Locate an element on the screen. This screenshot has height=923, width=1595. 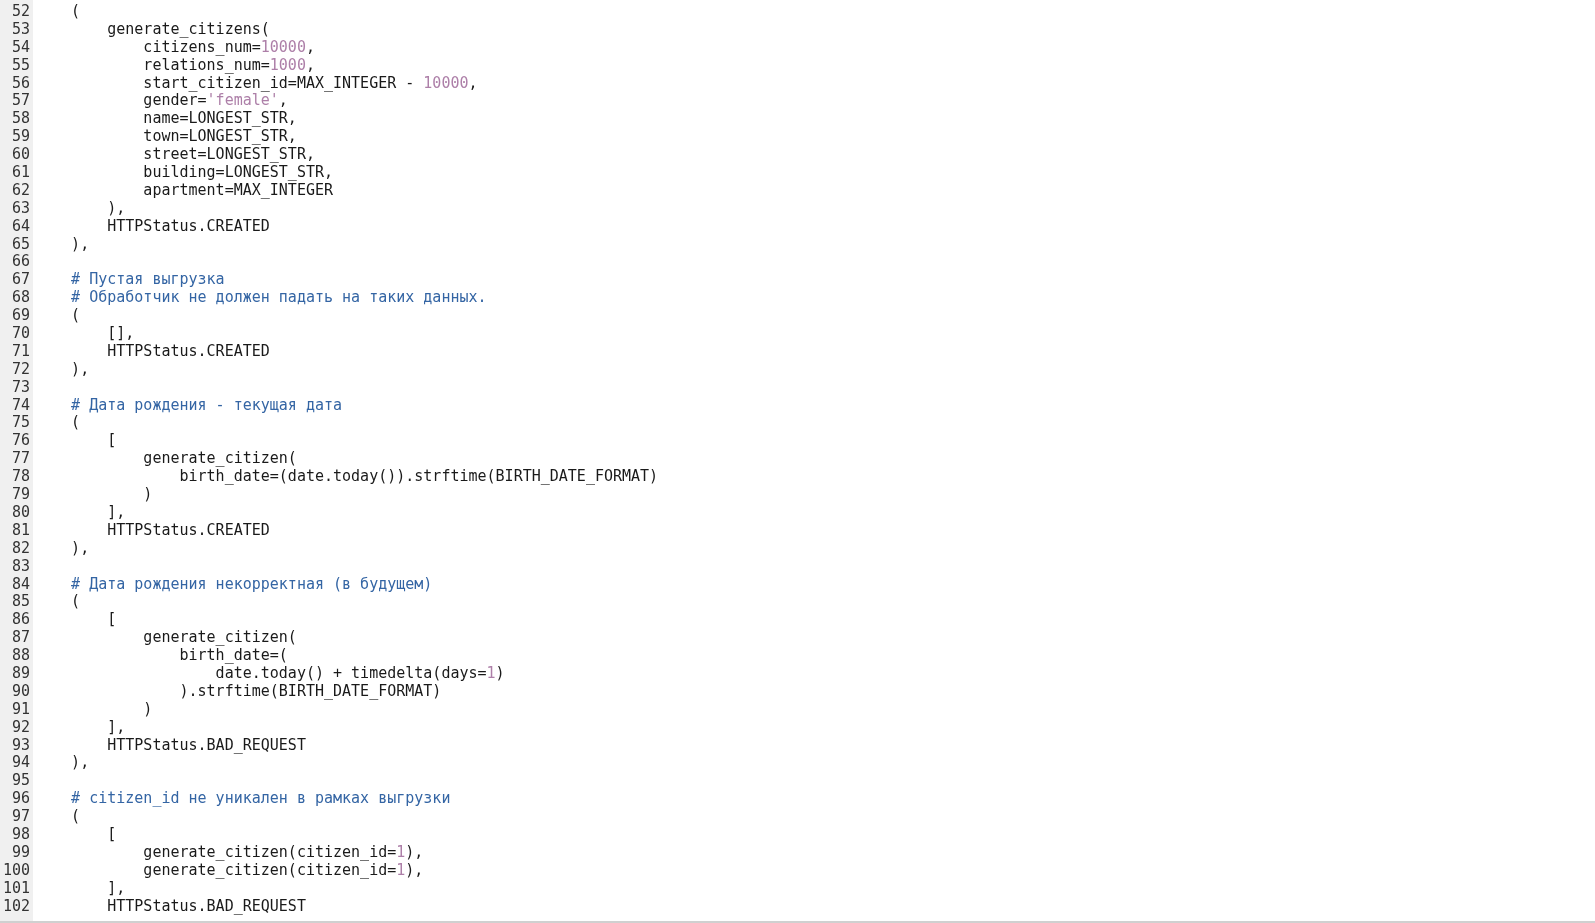
line-number: 57 is located at coordinates (20, 101).